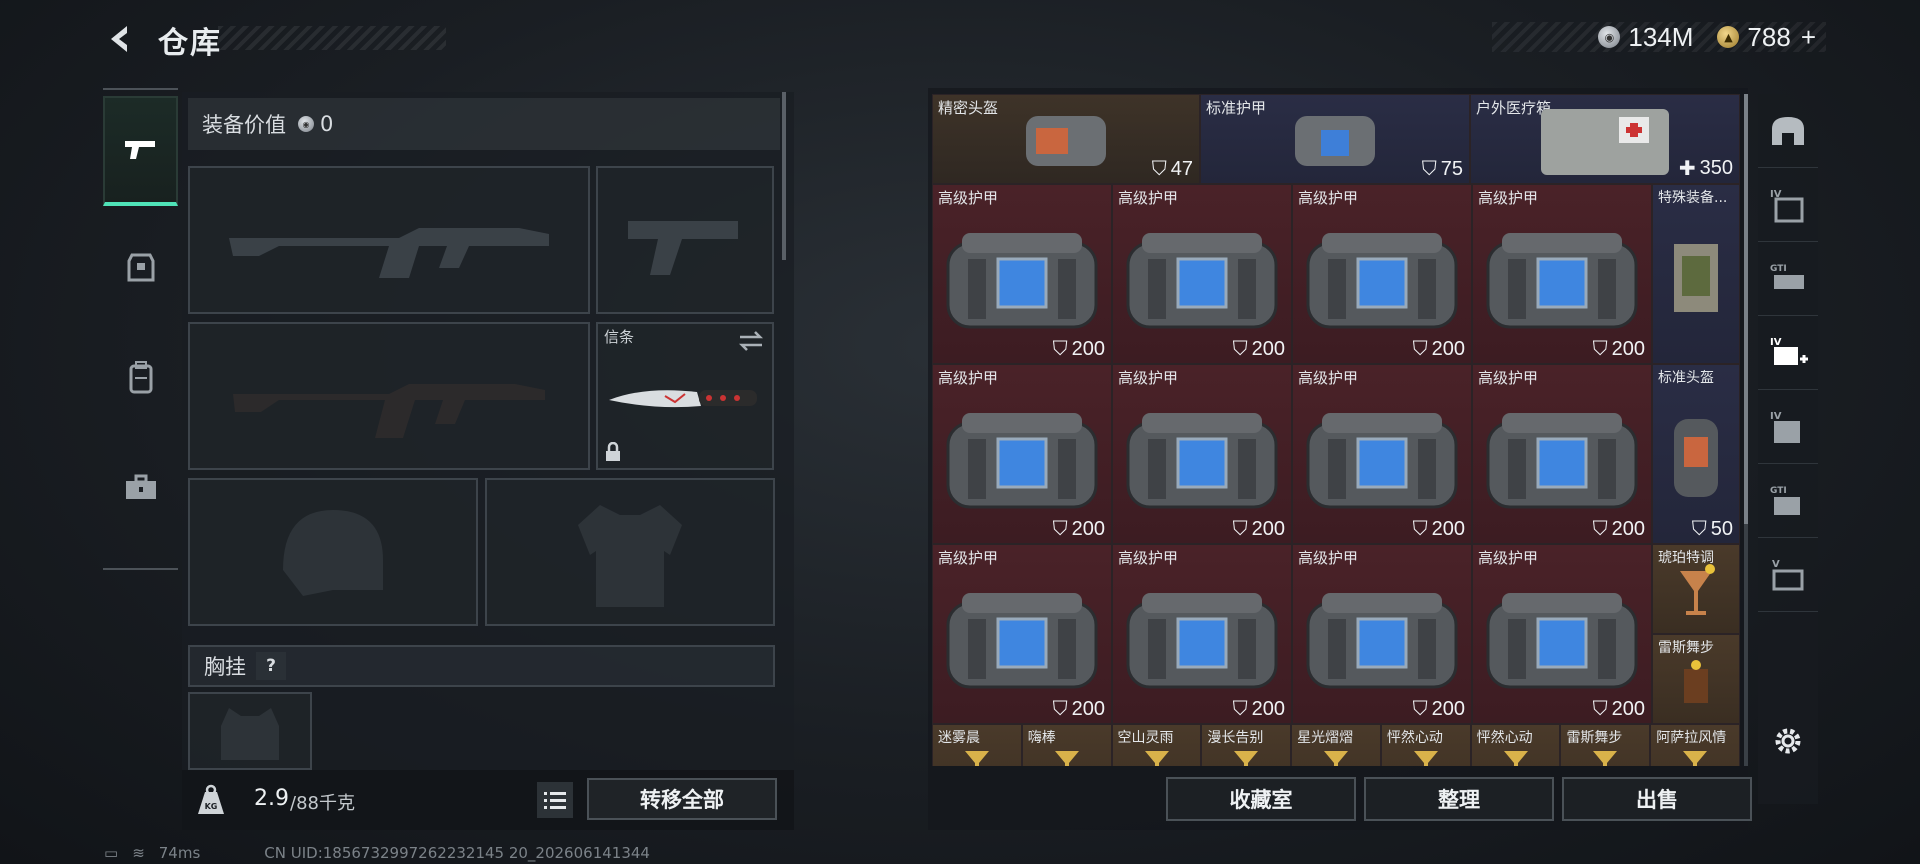  I want to click on armor-vest-icon, so click(140, 267).